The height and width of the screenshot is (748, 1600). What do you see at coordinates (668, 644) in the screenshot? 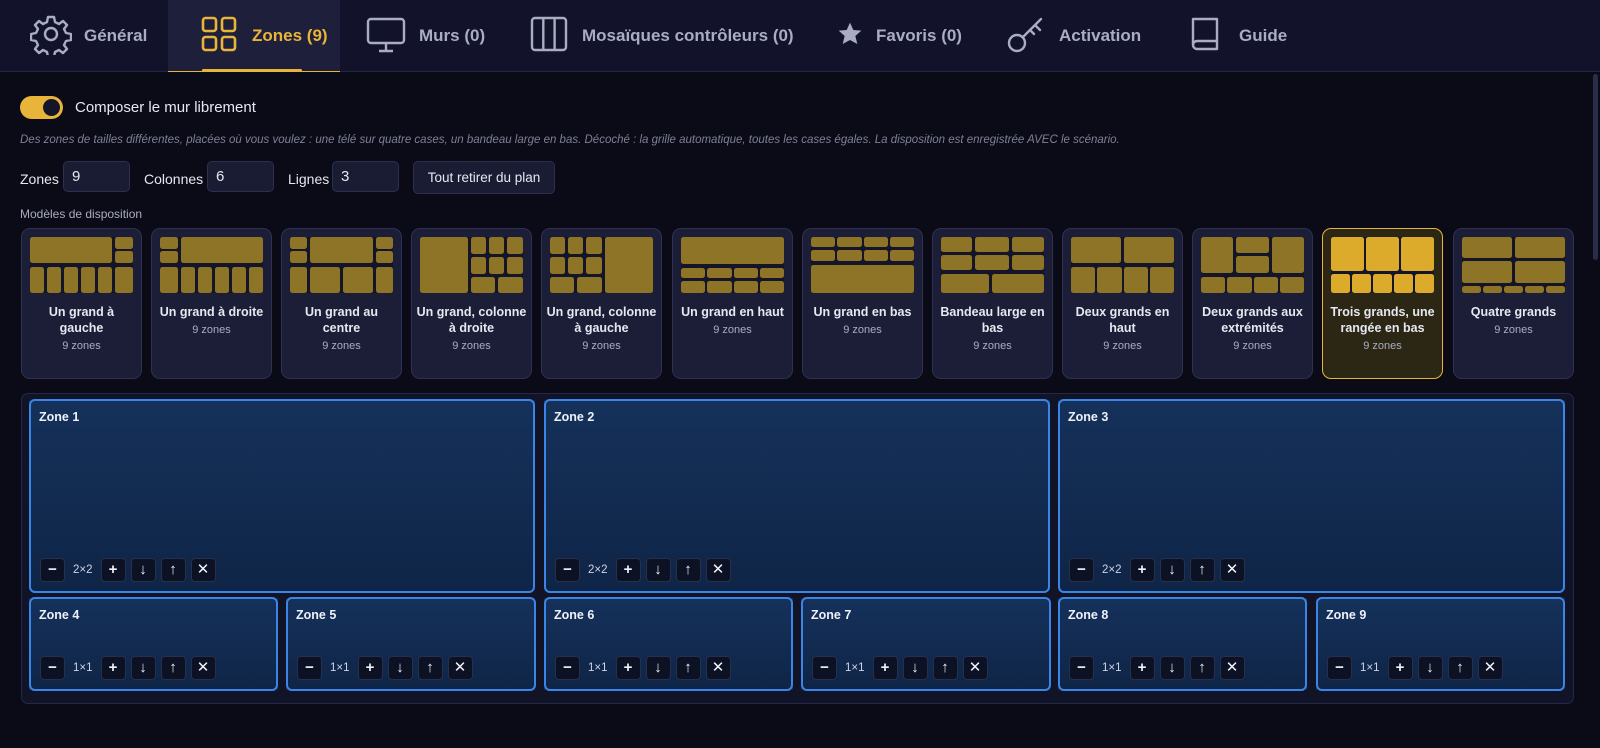
I see `zone-tile: Zone 6 −1×1 + ↓ ↑ ✕` at bounding box center [668, 644].